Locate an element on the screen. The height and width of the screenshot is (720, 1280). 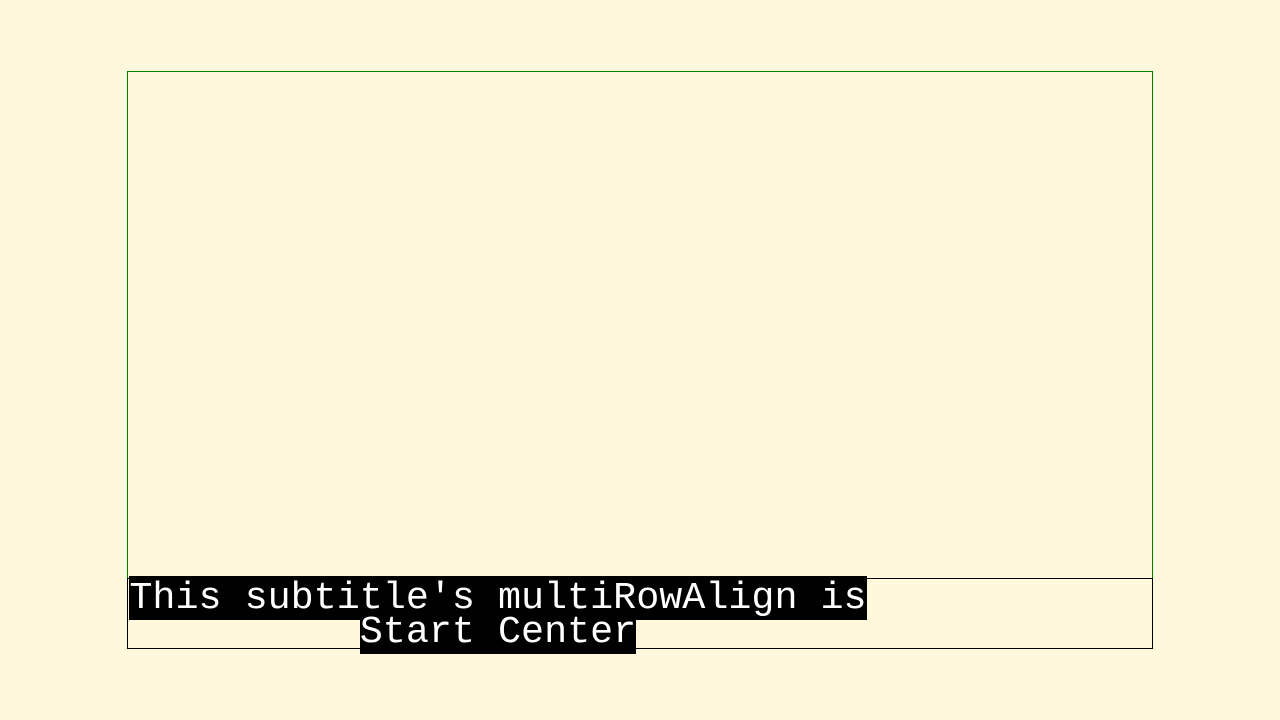
subtitle-line-2-text: Start Center is located at coordinates (498, 632).